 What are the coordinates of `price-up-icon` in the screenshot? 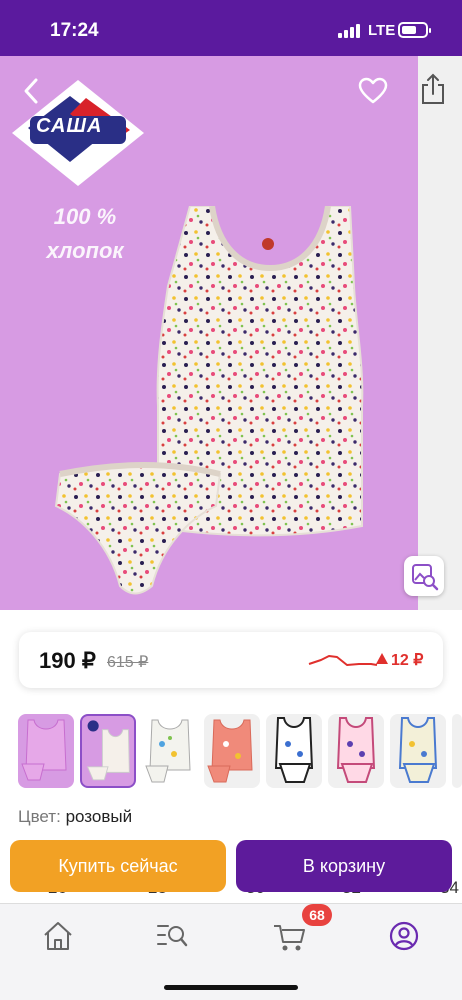 It's located at (382, 658).